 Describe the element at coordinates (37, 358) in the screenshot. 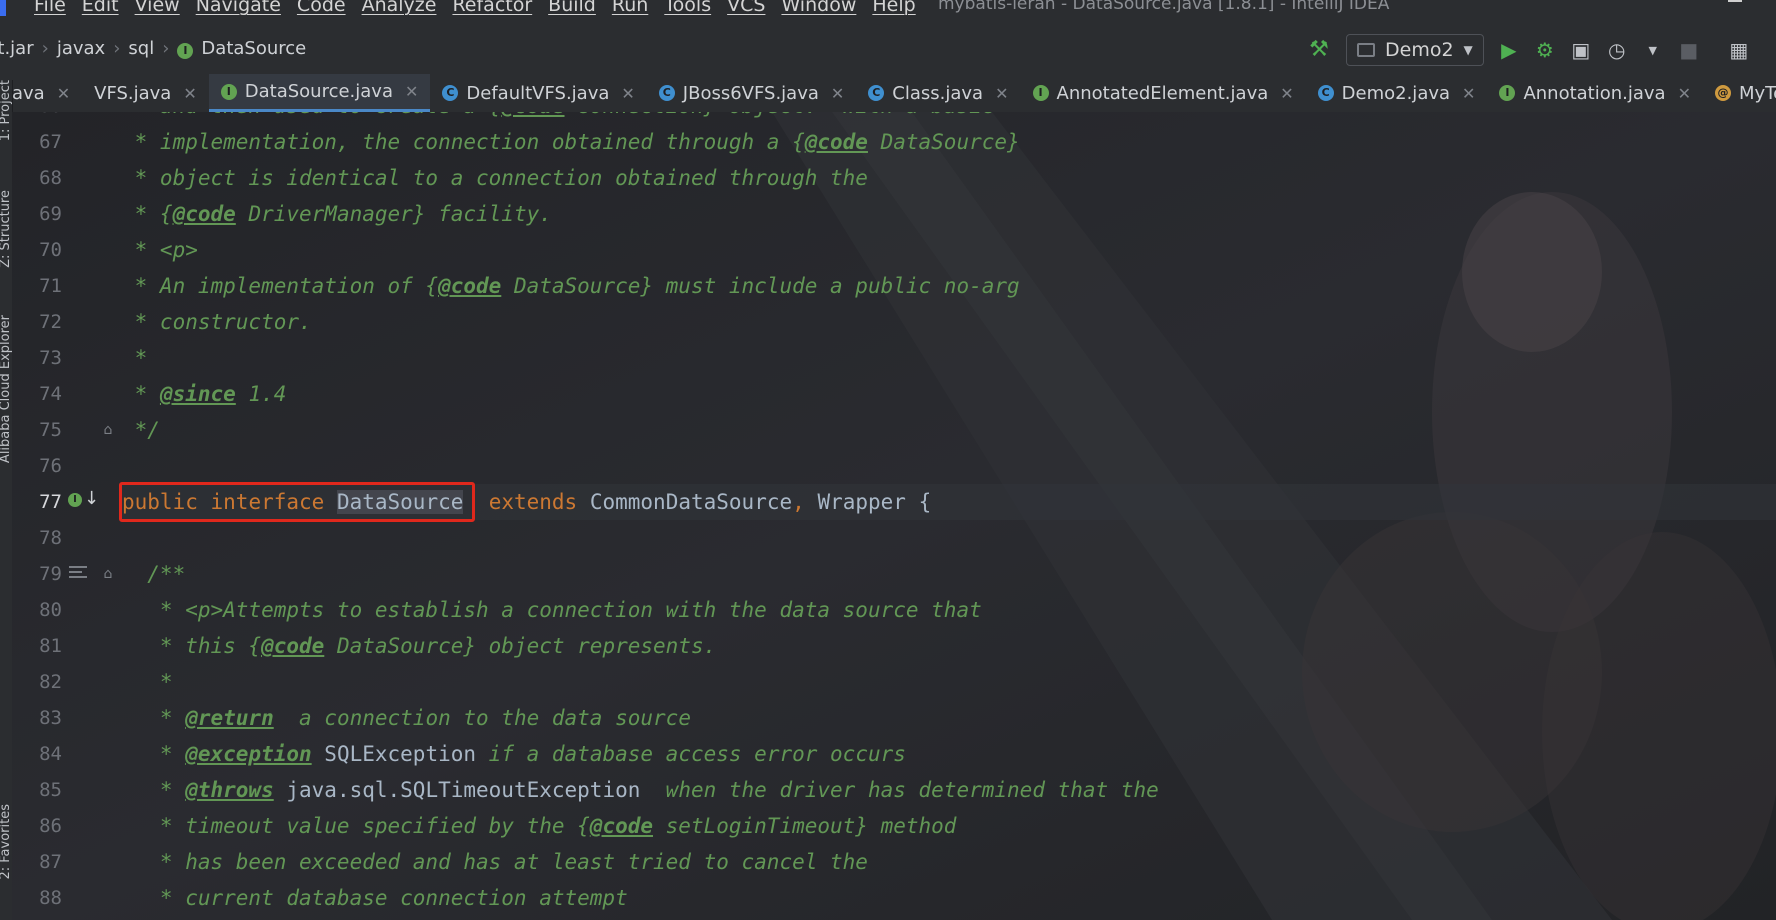

I see `line-number: 73` at that location.